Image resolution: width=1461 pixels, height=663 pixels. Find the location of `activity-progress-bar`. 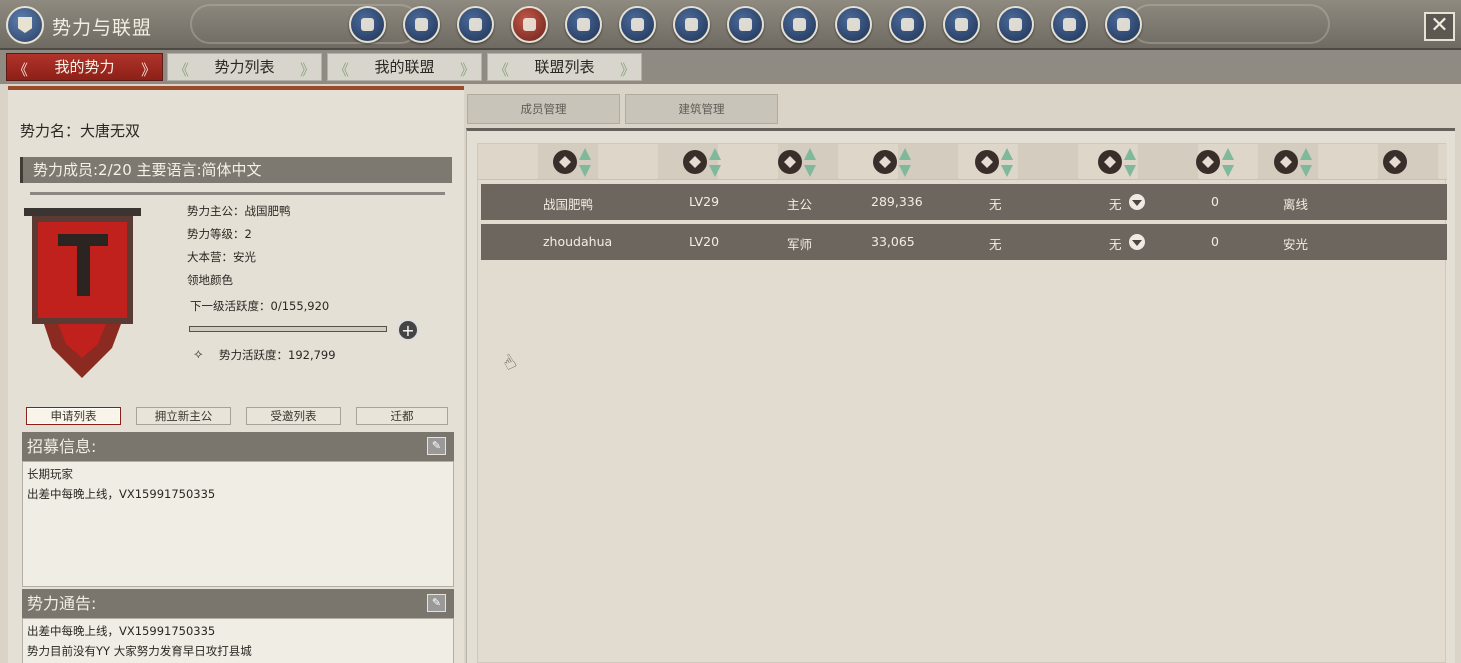

activity-progress-bar is located at coordinates (288, 329).